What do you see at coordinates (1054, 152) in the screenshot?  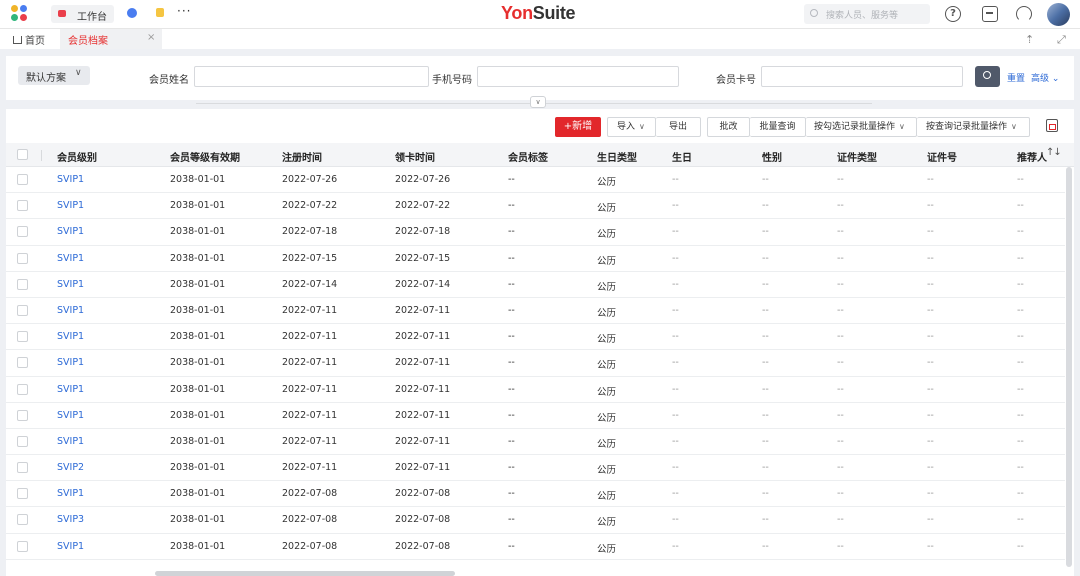 I see `sort-icon: ↑↓` at bounding box center [1054, 152].